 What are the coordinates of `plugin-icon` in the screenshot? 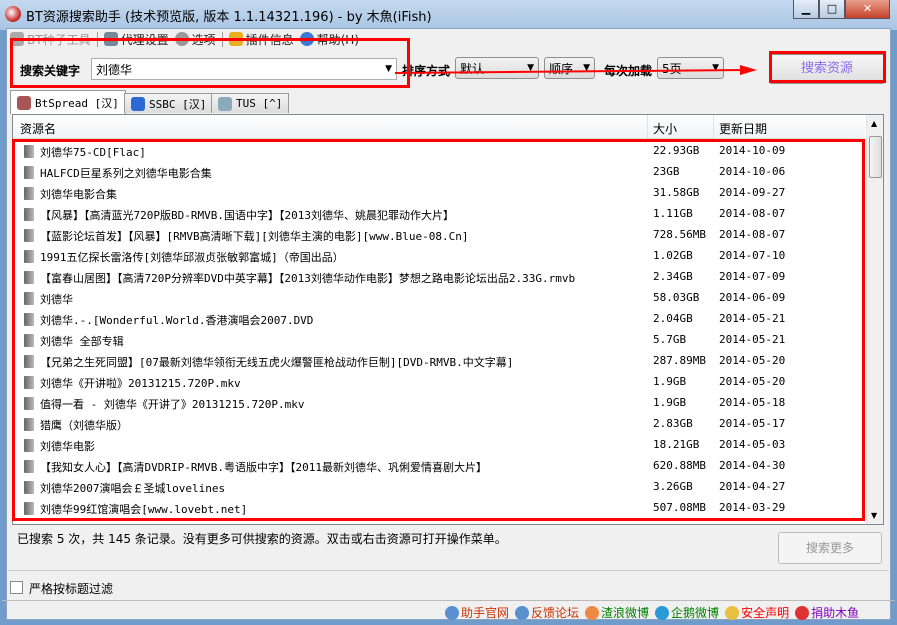 It's located at (24, 102).